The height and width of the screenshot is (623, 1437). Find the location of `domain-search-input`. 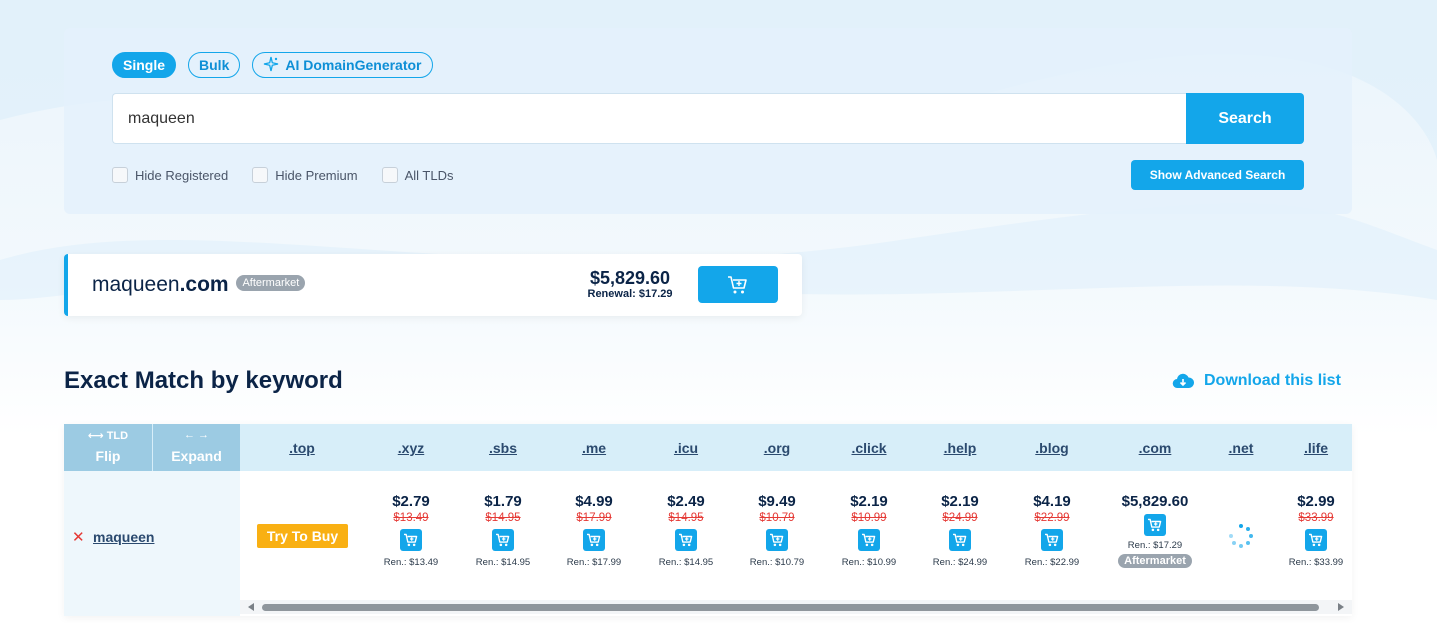

domain-search-input is located at coordinates (649, 118).